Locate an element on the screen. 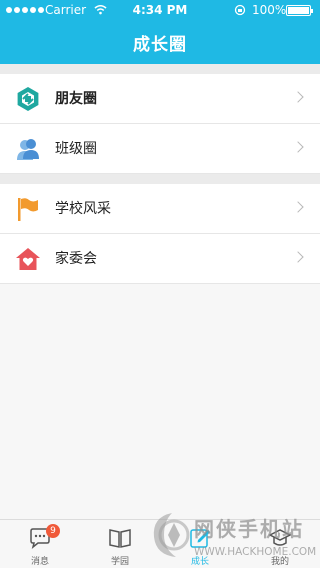 This screenshot has width=320, height=568. tab-label: 消息 is located at coordinates (39, 562).